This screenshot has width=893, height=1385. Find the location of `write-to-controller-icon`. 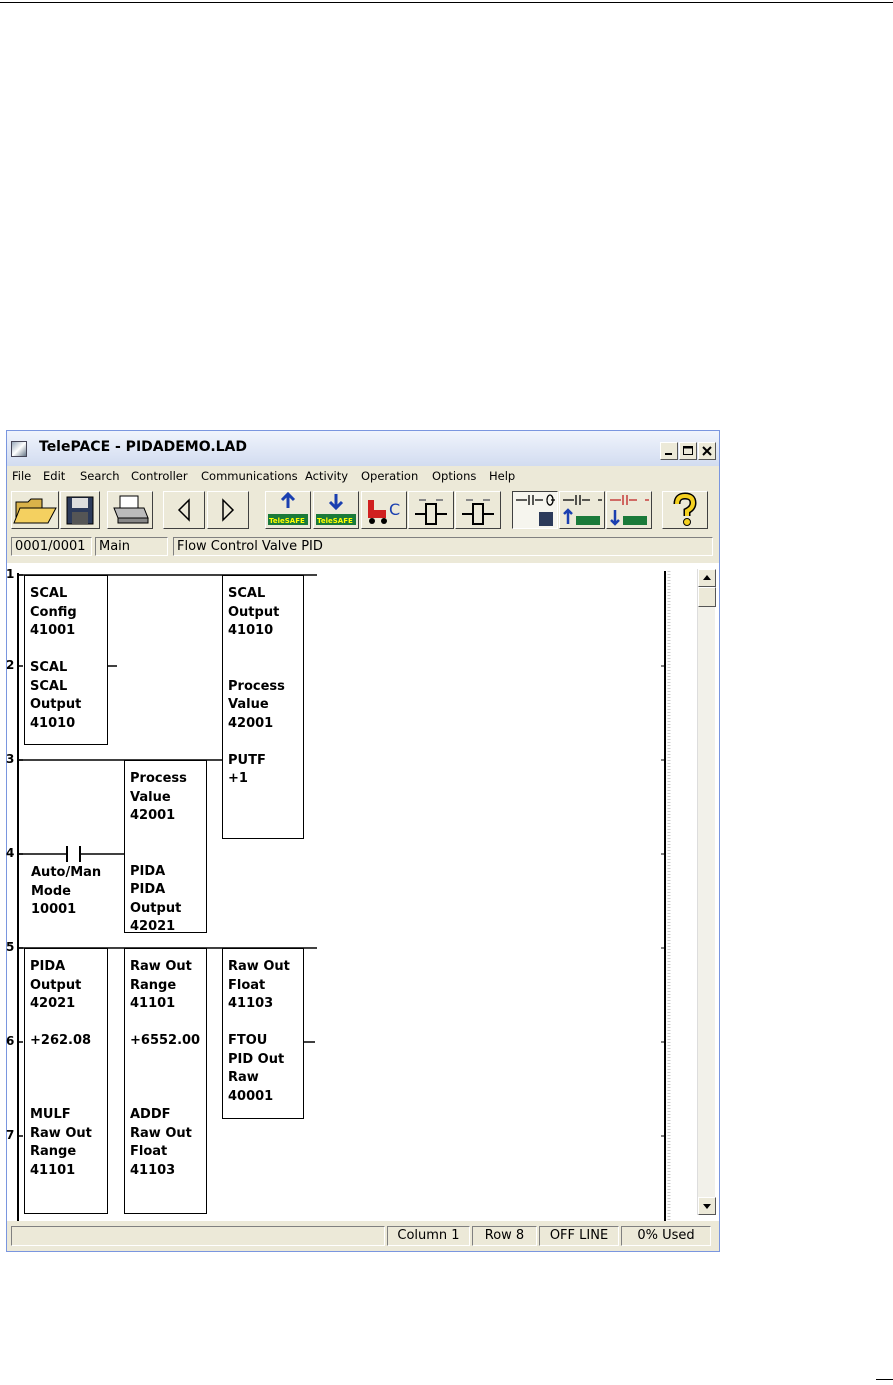

write-to-controller-icon is located at coordinates (336, 502).